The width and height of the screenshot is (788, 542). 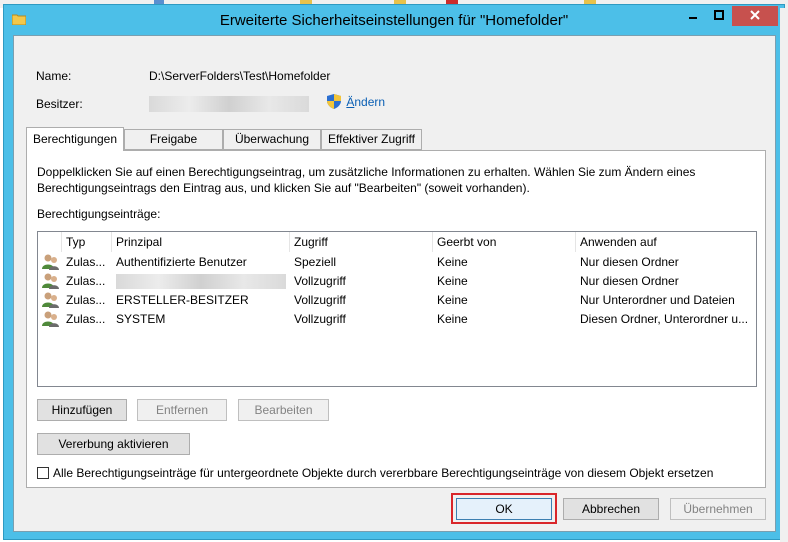 I want to click on apply-button-label: Übernehmen, so click(x=718, y=509).